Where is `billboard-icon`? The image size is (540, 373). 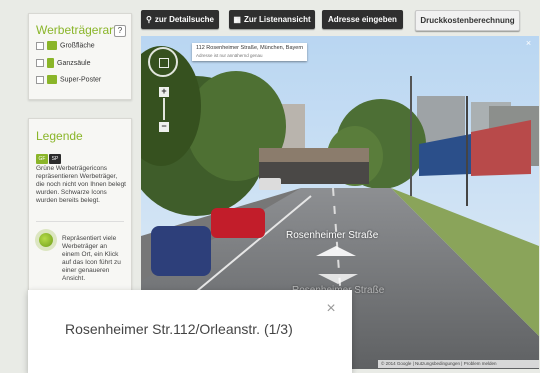
billboard-icon is located at coordinates (52, 45).